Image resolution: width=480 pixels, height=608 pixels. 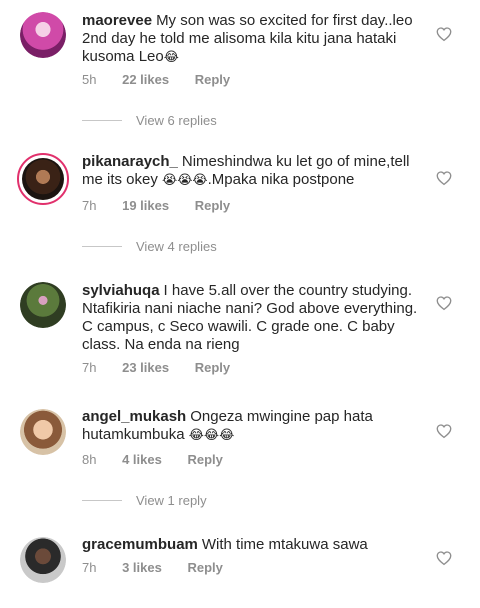 I want to click on comment-username: sylviahuqa, so click(x=121, y=290).